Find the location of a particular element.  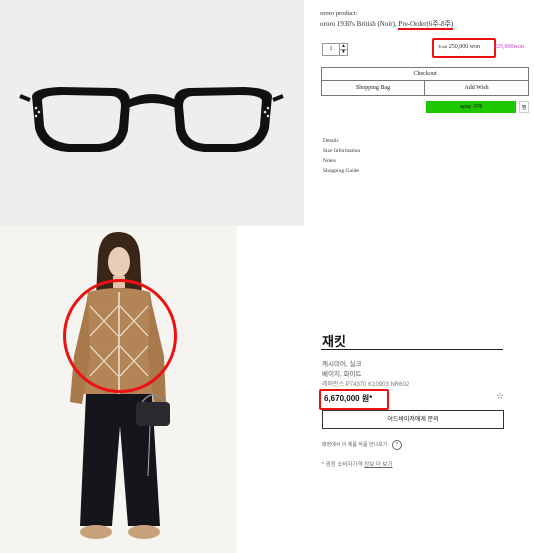

reference-text: 레퍼런스 P74370 K10903 NR602 is located at coordinates (365, 383).